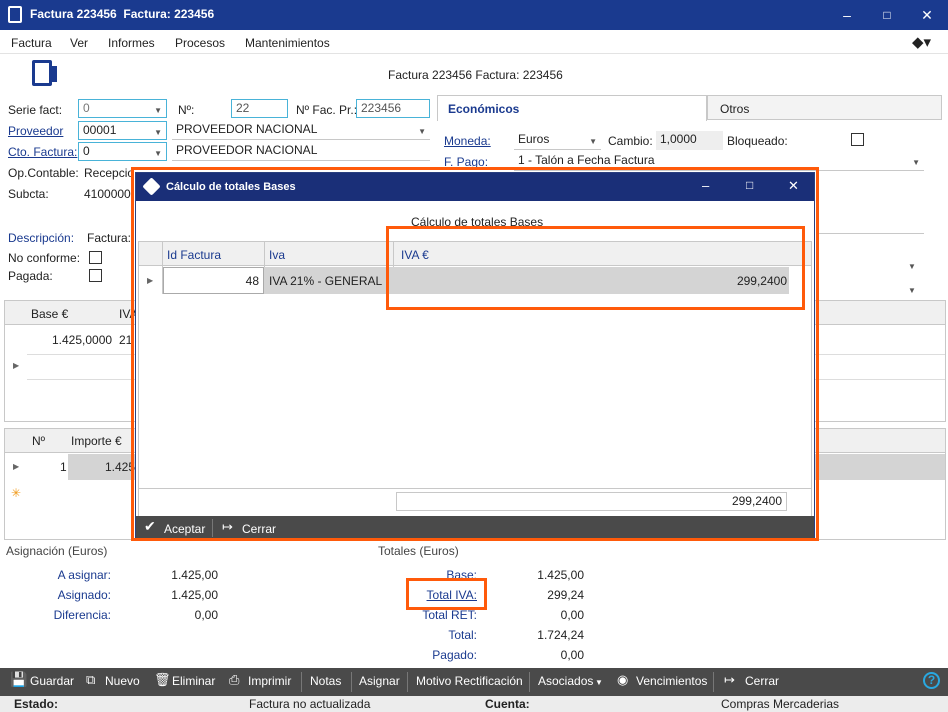 The height and width of the screenshot is (712, 948). Describe the element at coordinates (42, 73) in the screenshot. I see `document-icon` at that location.